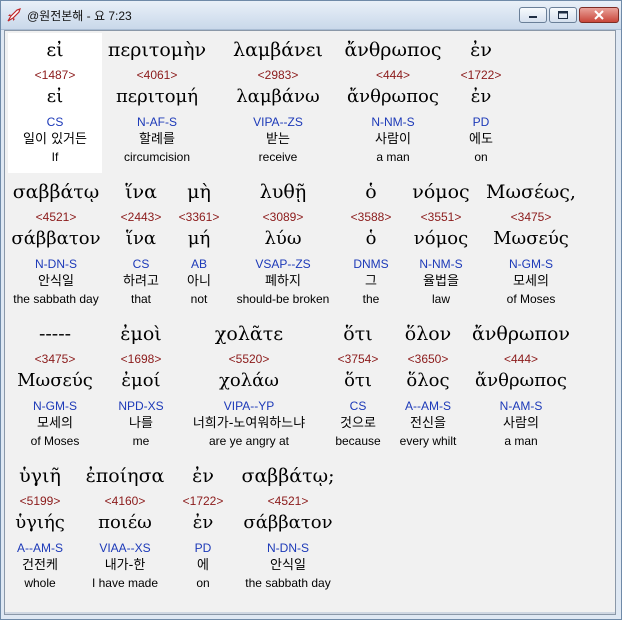  I want to click on strongs-number: <1487>, so click(55, 75).